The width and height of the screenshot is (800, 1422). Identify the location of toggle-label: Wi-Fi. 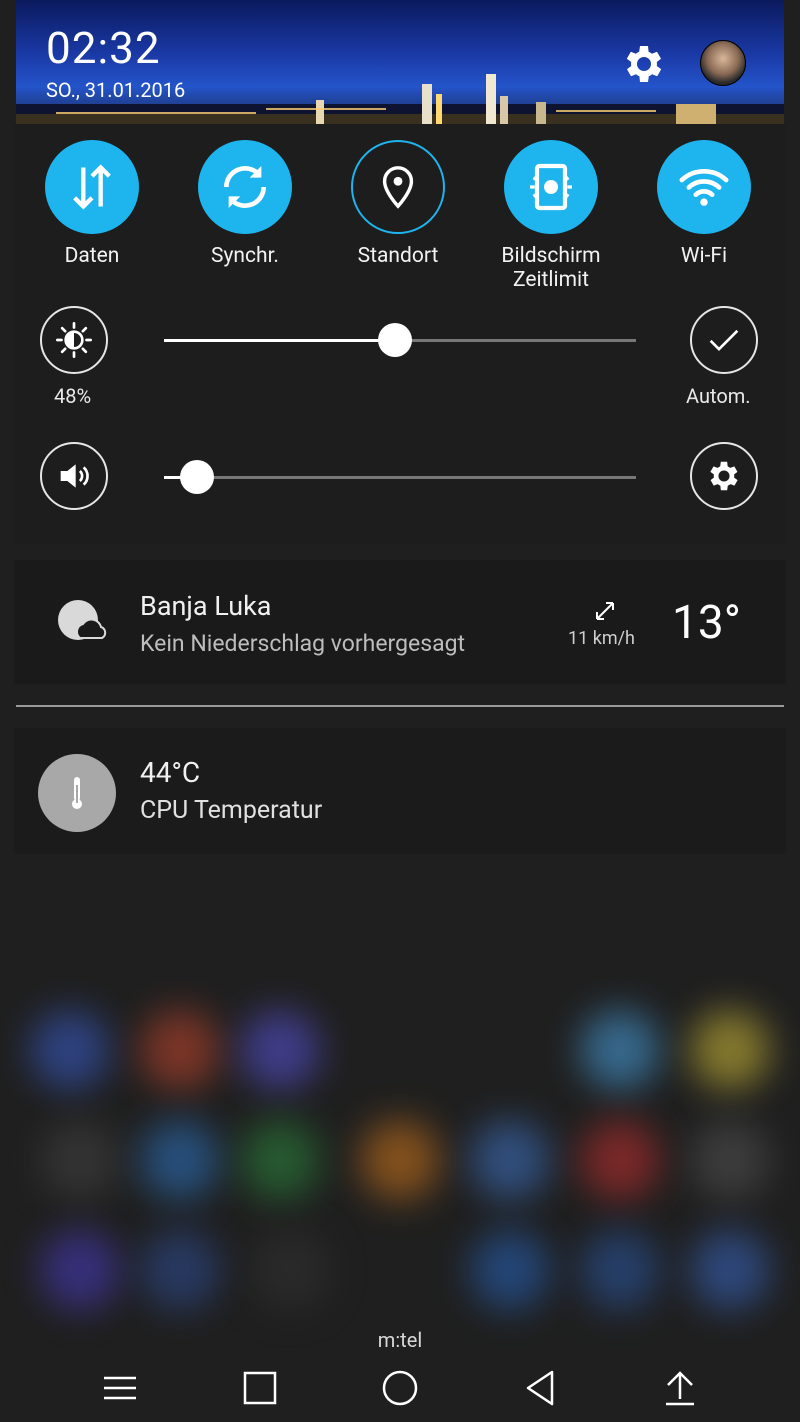
(704, 256).